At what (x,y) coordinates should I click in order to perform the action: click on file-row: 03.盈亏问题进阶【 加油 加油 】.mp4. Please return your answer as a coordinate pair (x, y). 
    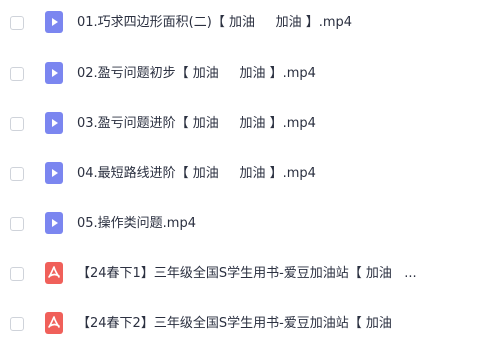
    Looking at the image, I should click on (244, 125).